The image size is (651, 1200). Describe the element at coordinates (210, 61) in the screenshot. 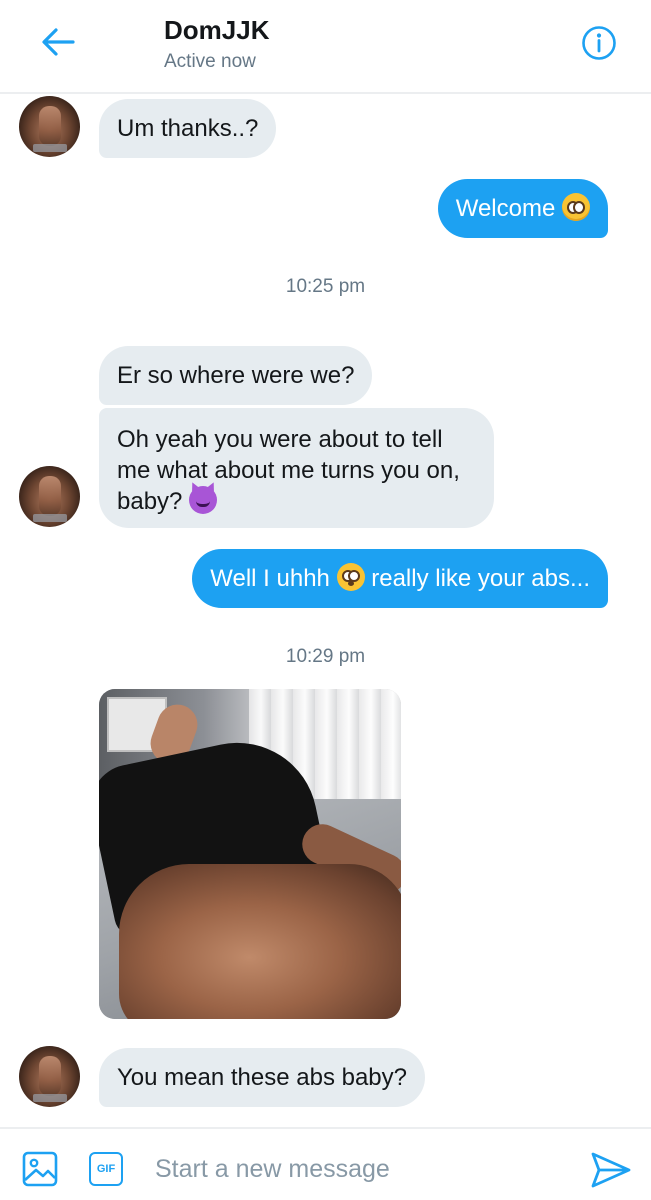

I see `presence-status: Active now` at that location.